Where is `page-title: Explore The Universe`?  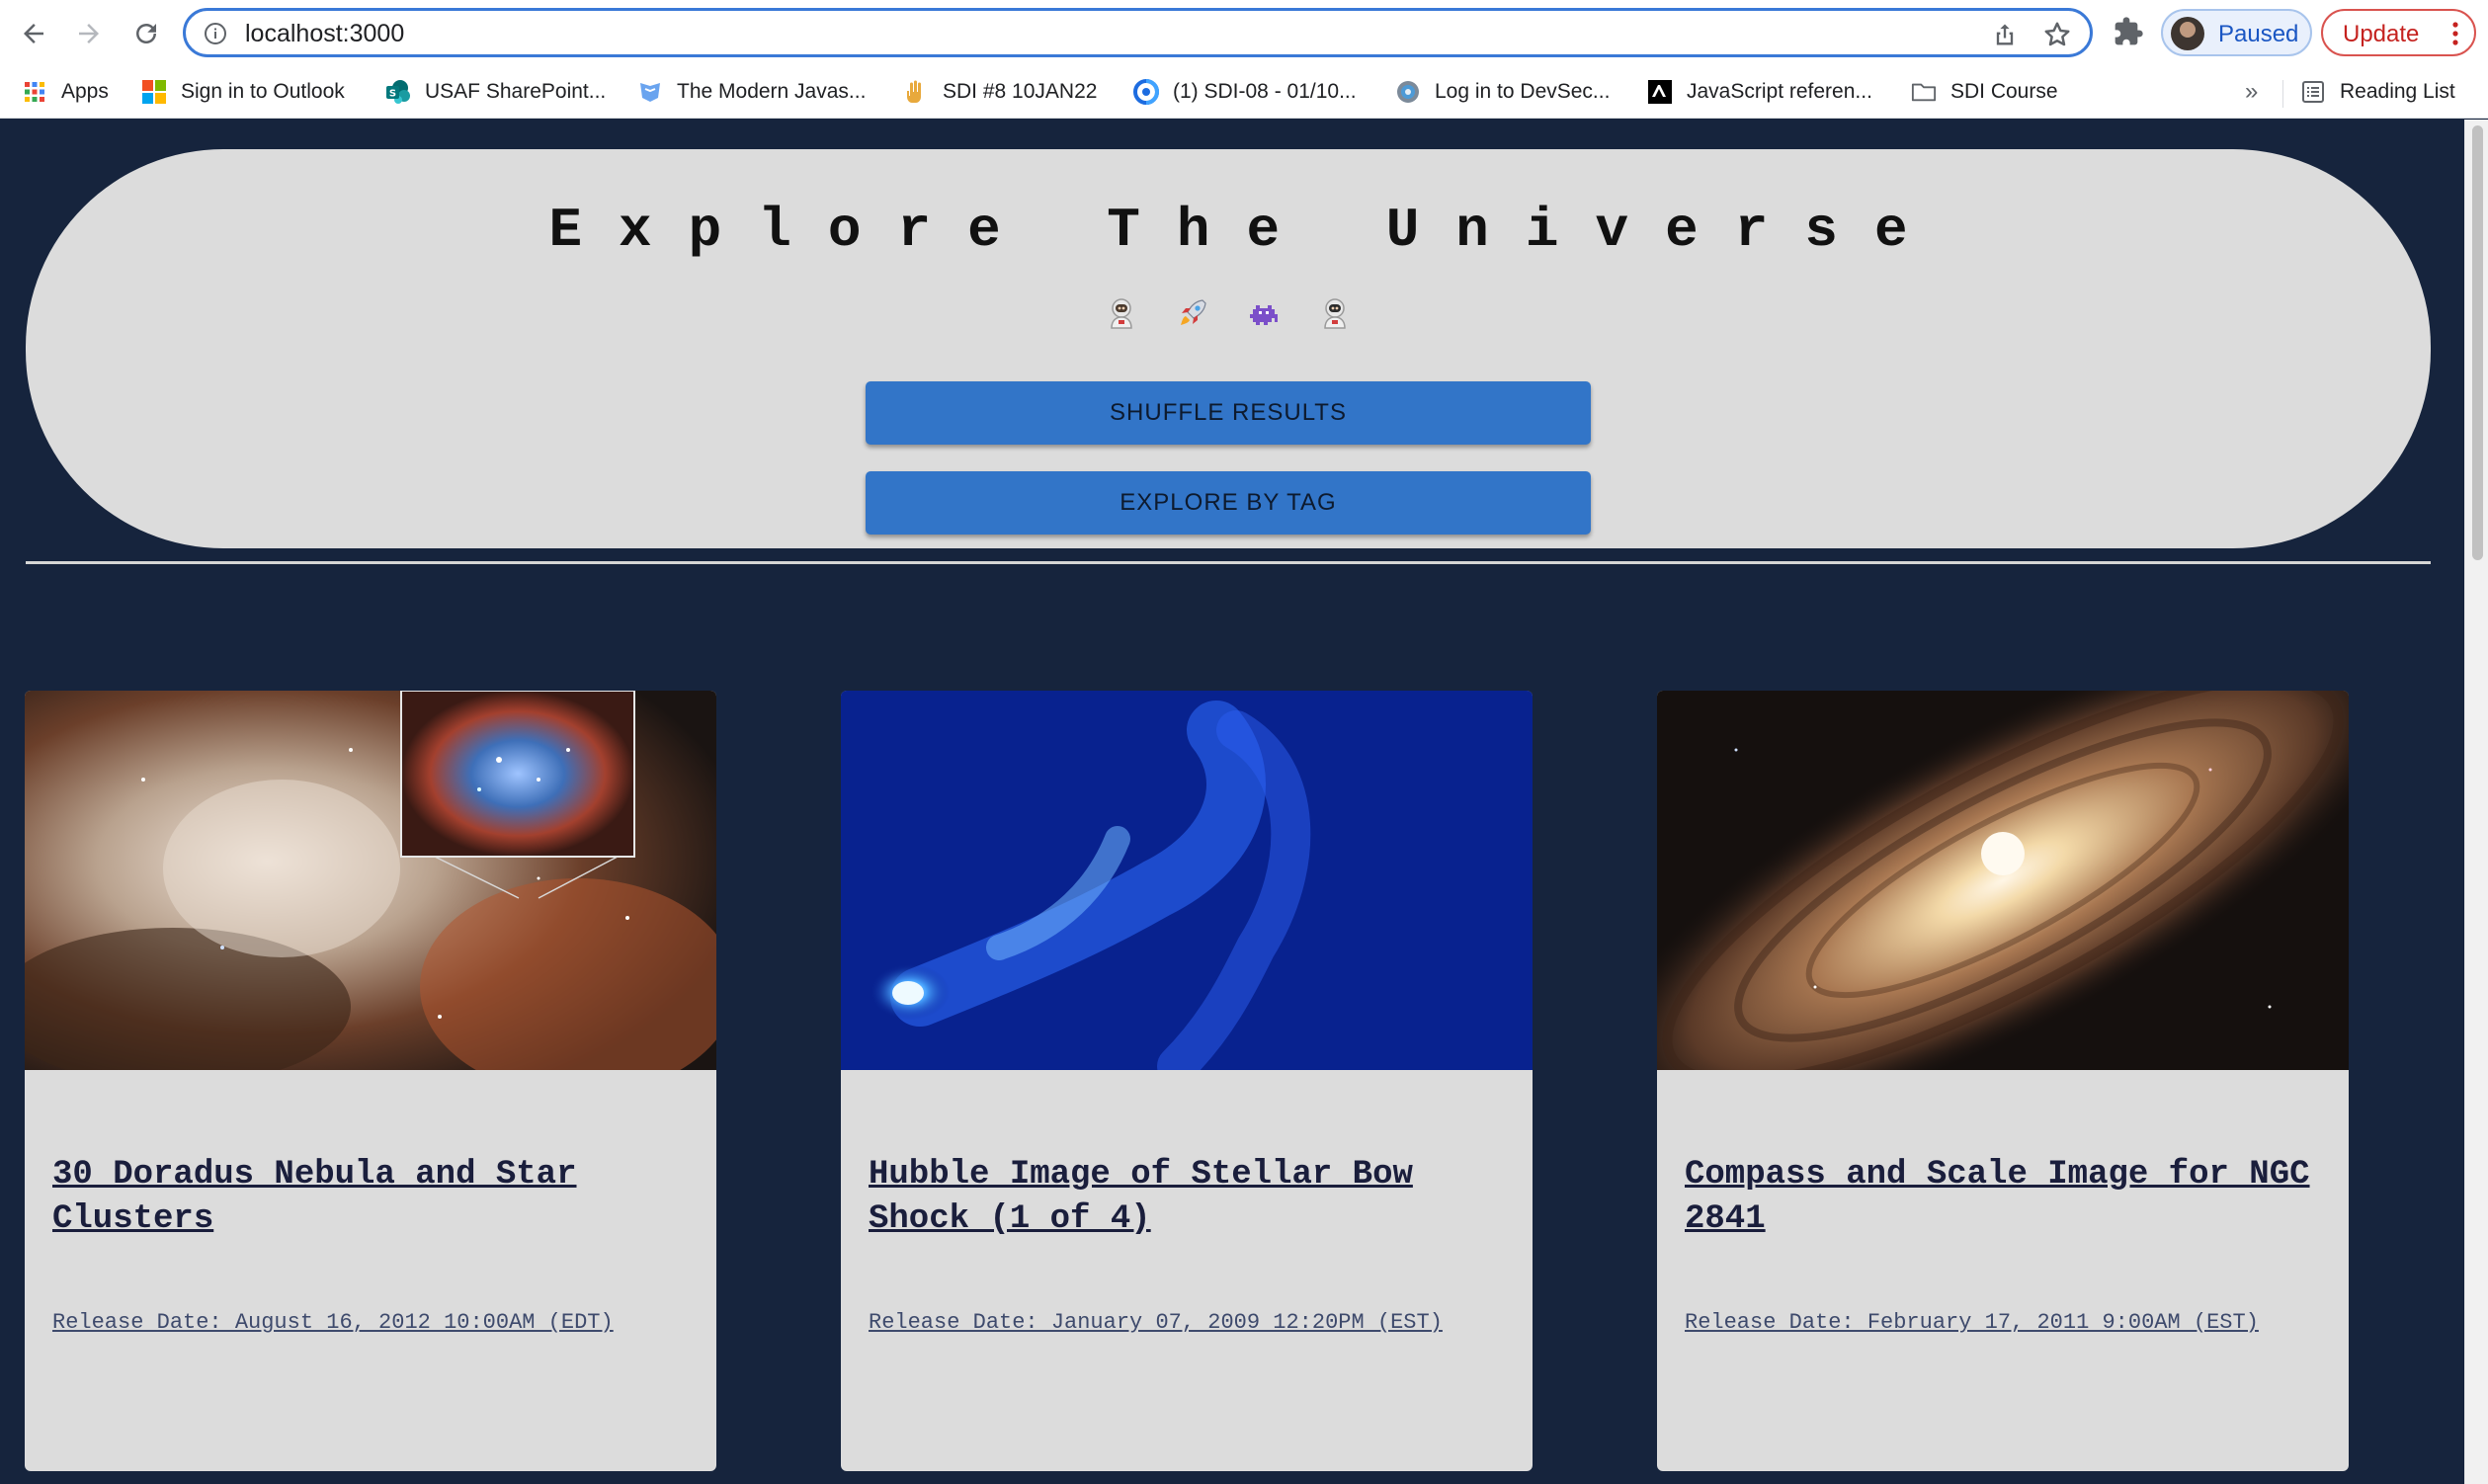
page-title: Explore The Universe is located at coordinates (1246, 230).